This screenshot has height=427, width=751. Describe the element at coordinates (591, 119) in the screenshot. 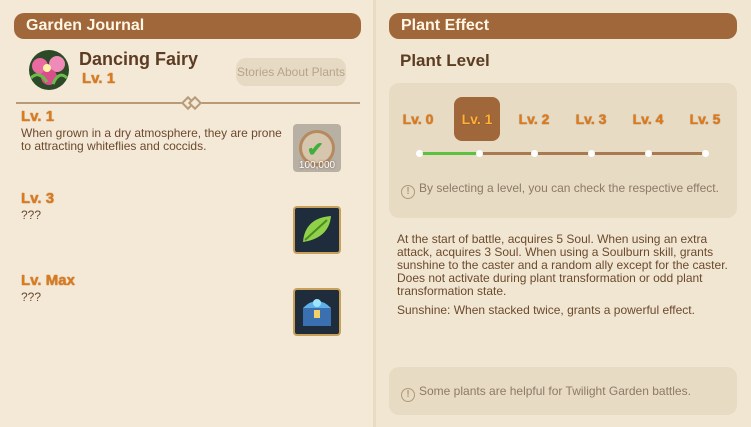

I see `level-tab-3: Lv. 3` at that location.